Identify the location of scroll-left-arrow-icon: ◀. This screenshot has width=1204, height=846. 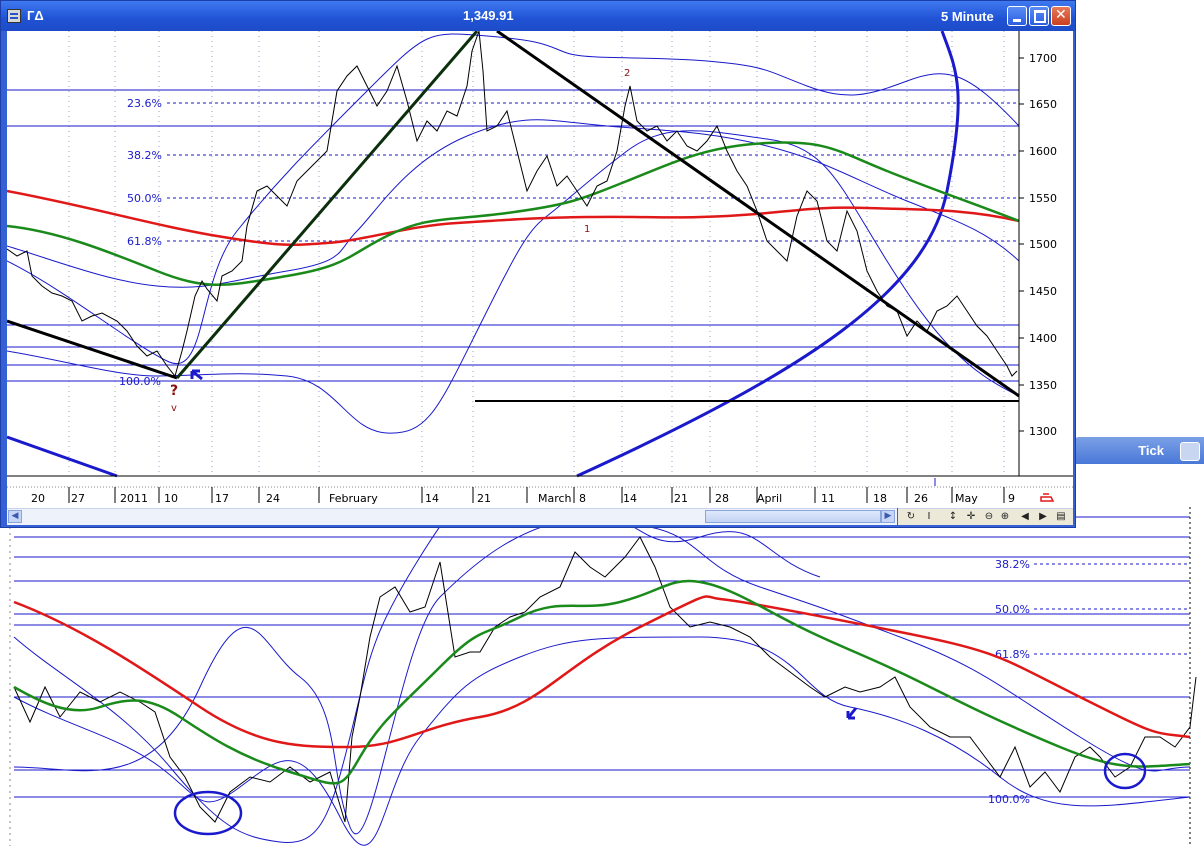
(15, 516).